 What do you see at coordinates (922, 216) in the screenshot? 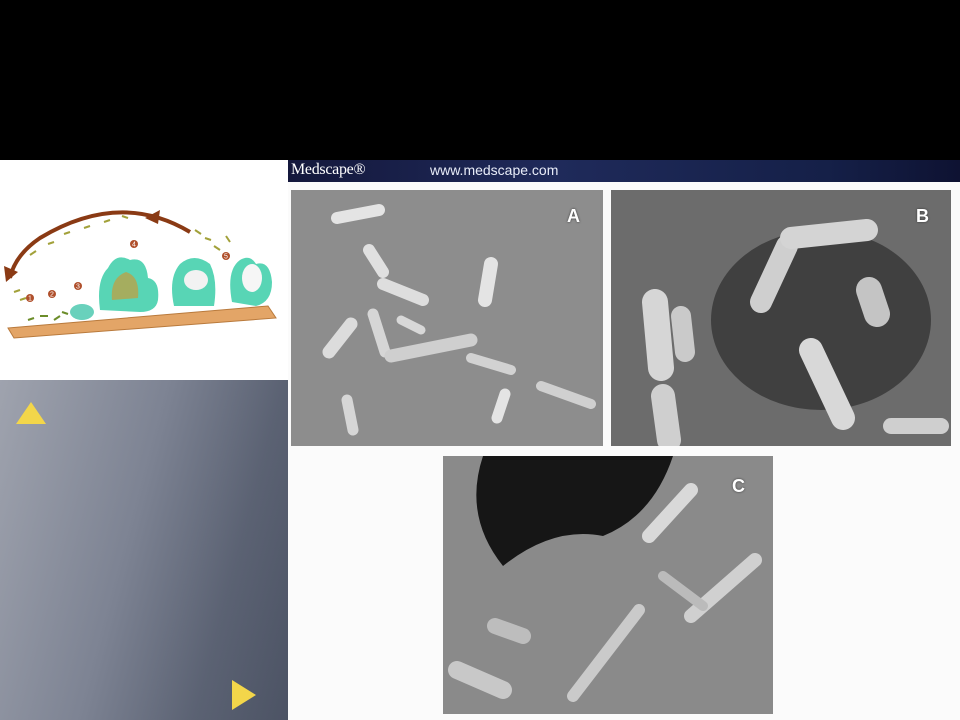
I see `panel-label-b: B` at bounding box center [922, 216].